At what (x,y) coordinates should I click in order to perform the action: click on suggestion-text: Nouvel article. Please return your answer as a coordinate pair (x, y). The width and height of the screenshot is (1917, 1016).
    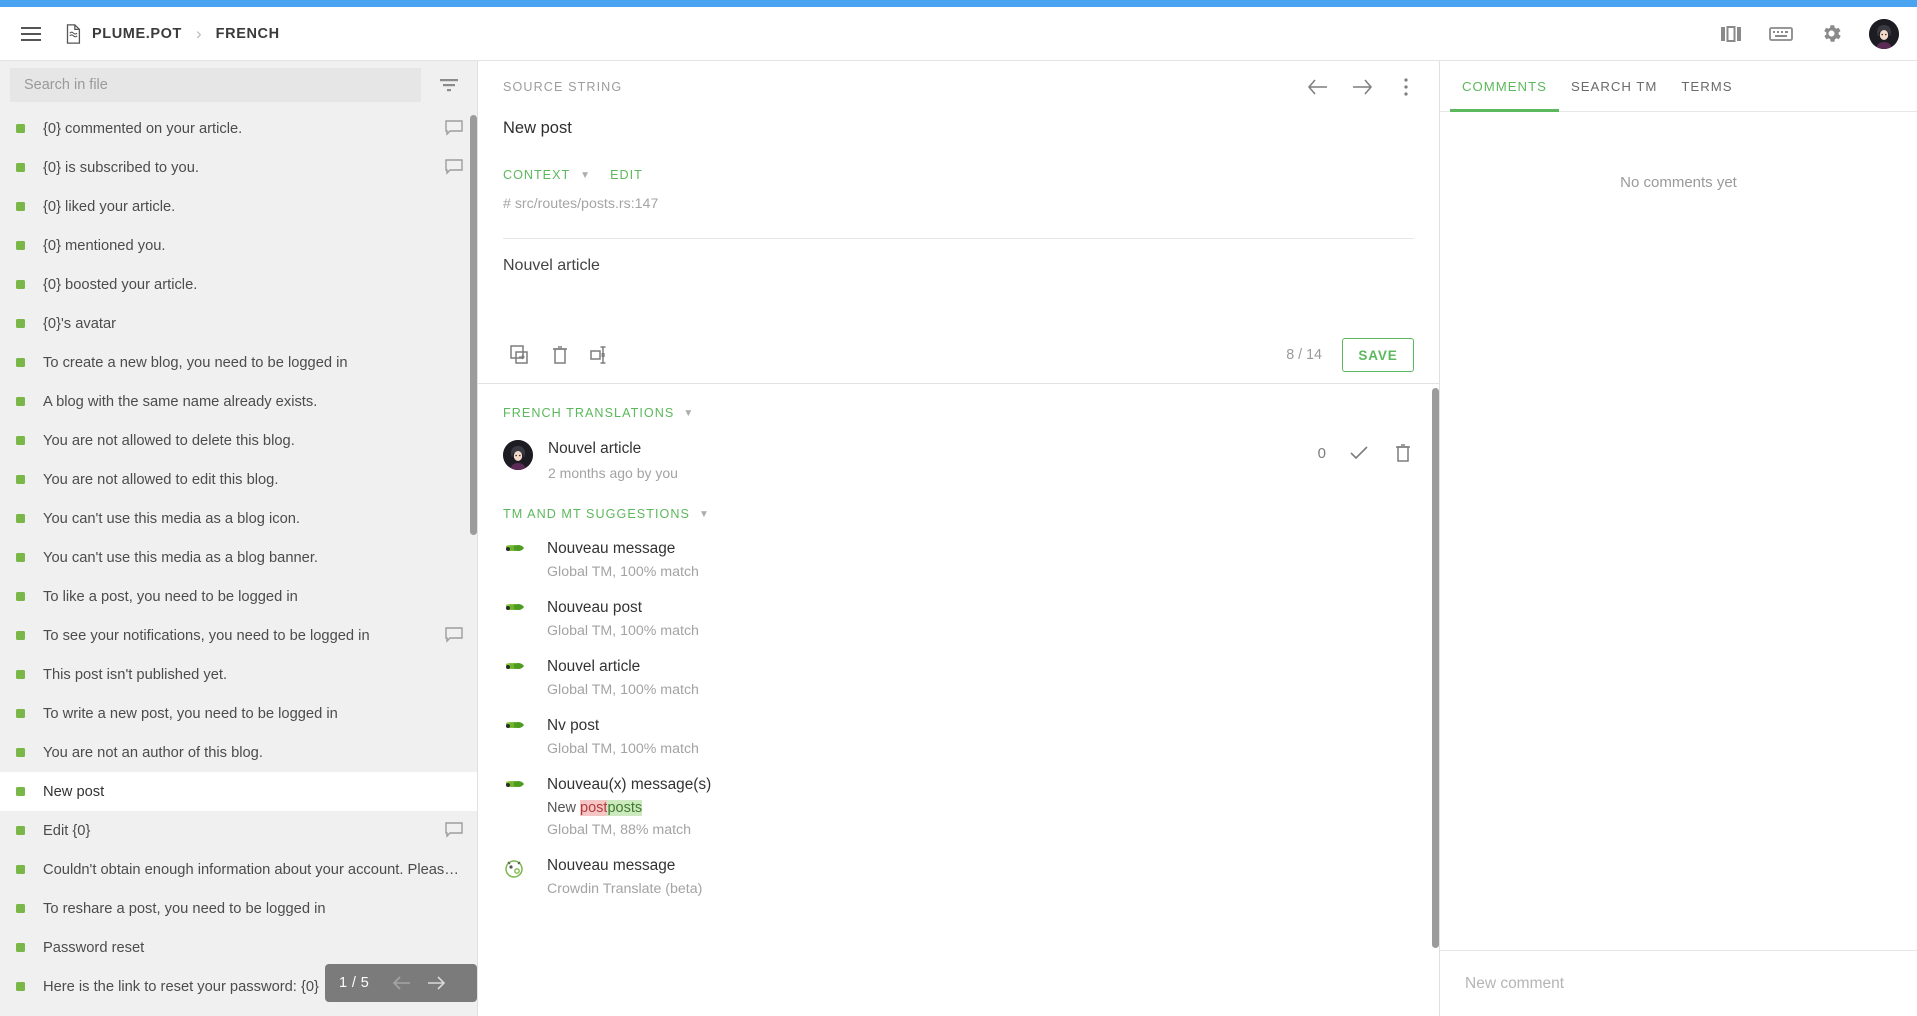
    Looking at the image, I should click on (594, 667).